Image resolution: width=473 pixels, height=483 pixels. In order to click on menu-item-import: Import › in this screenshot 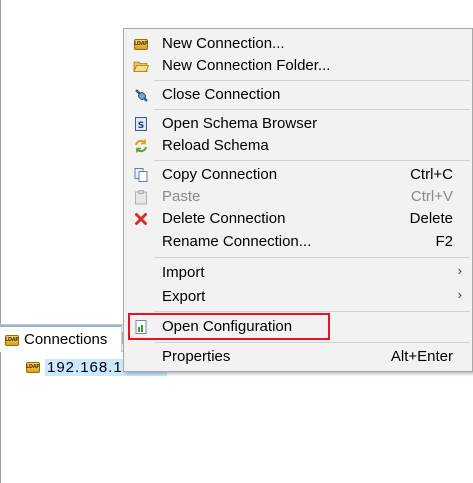, I will do `click(298, 273)`.